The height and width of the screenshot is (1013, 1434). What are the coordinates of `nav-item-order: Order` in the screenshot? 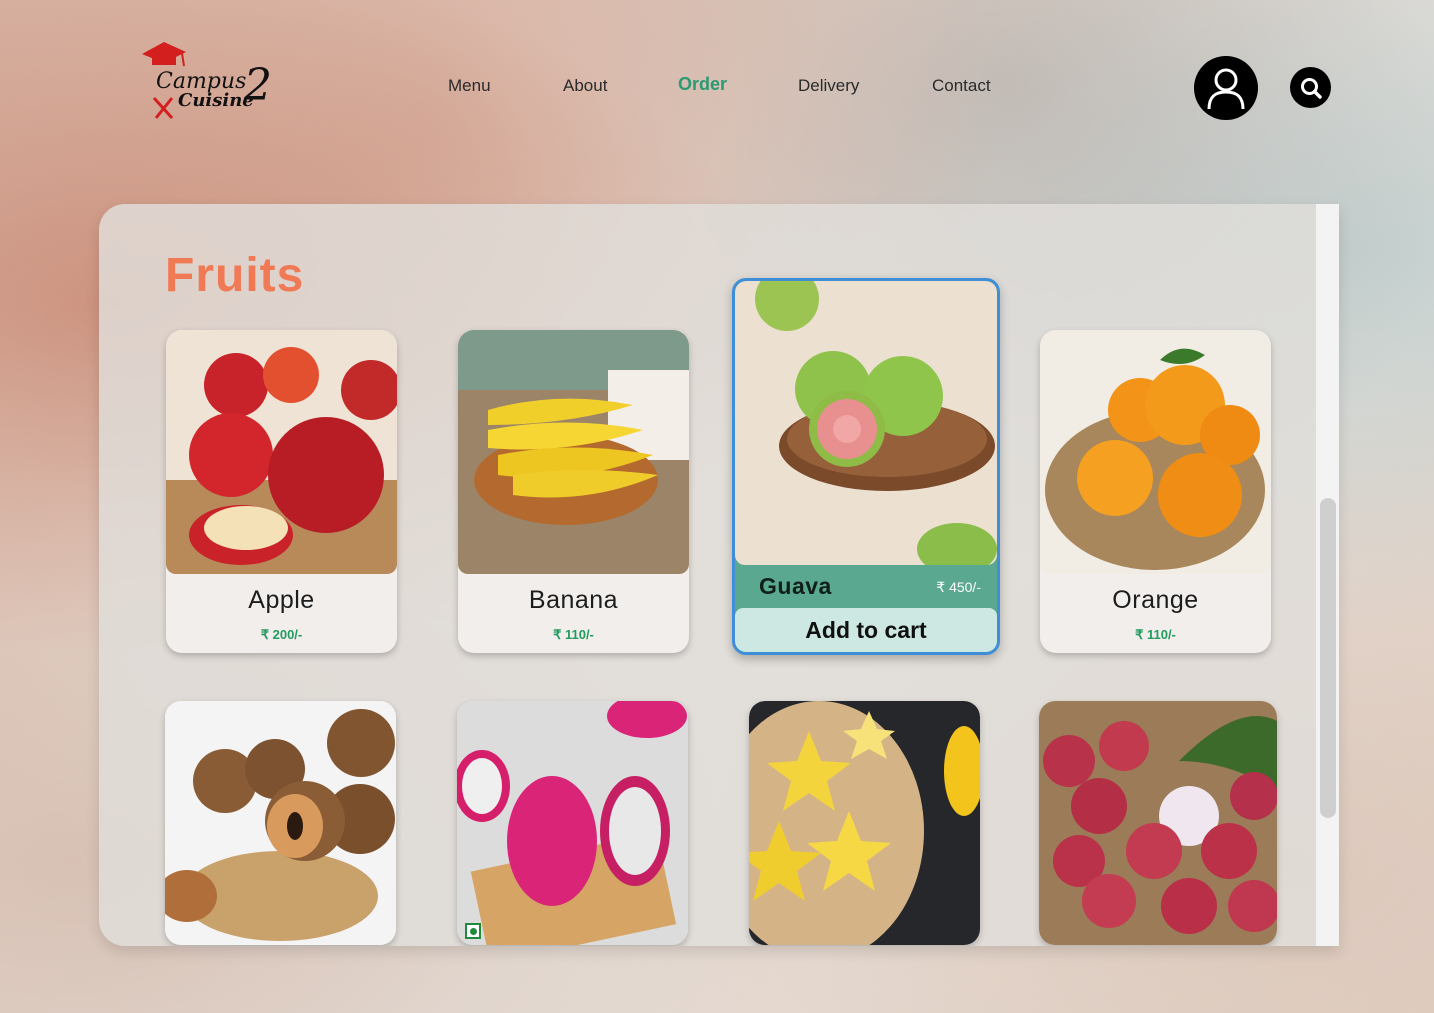 It's located at (702, 84).